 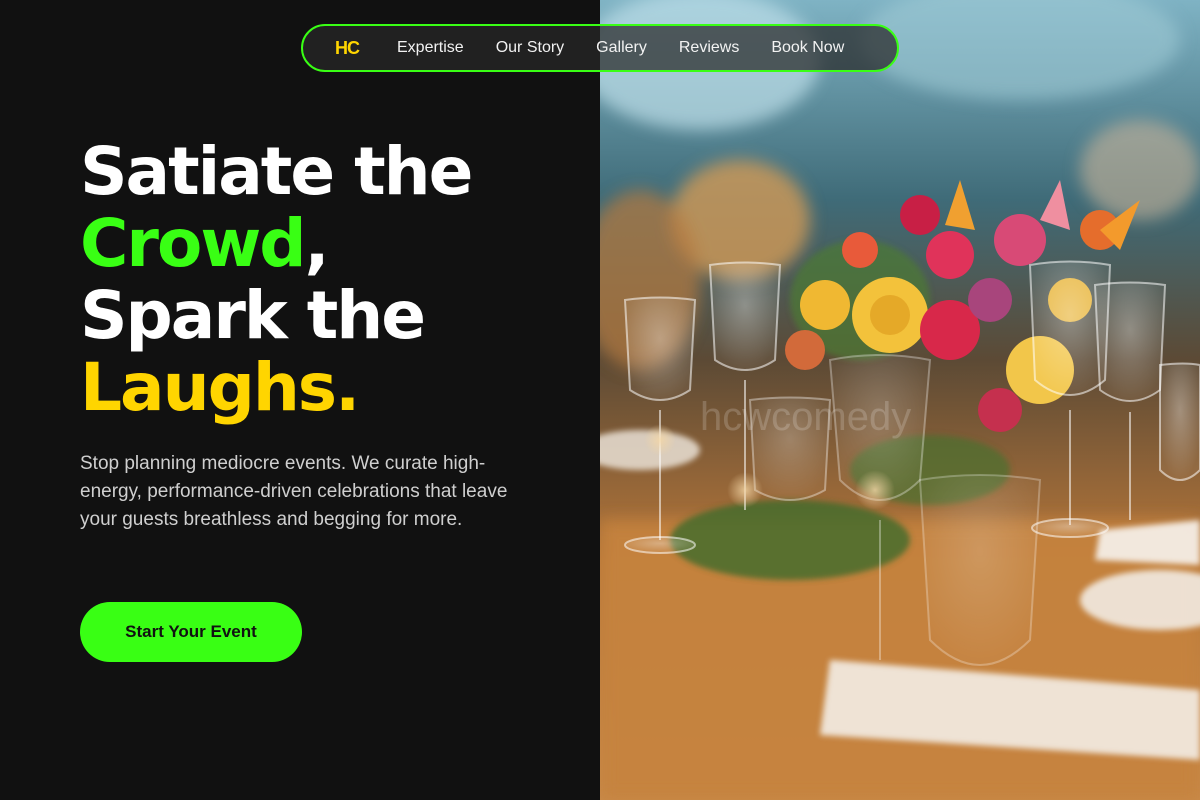 What do you see at coordinates (317, 243) in the screenshot?
I see `headline-comma: ,` at bounding box center [317, 243].